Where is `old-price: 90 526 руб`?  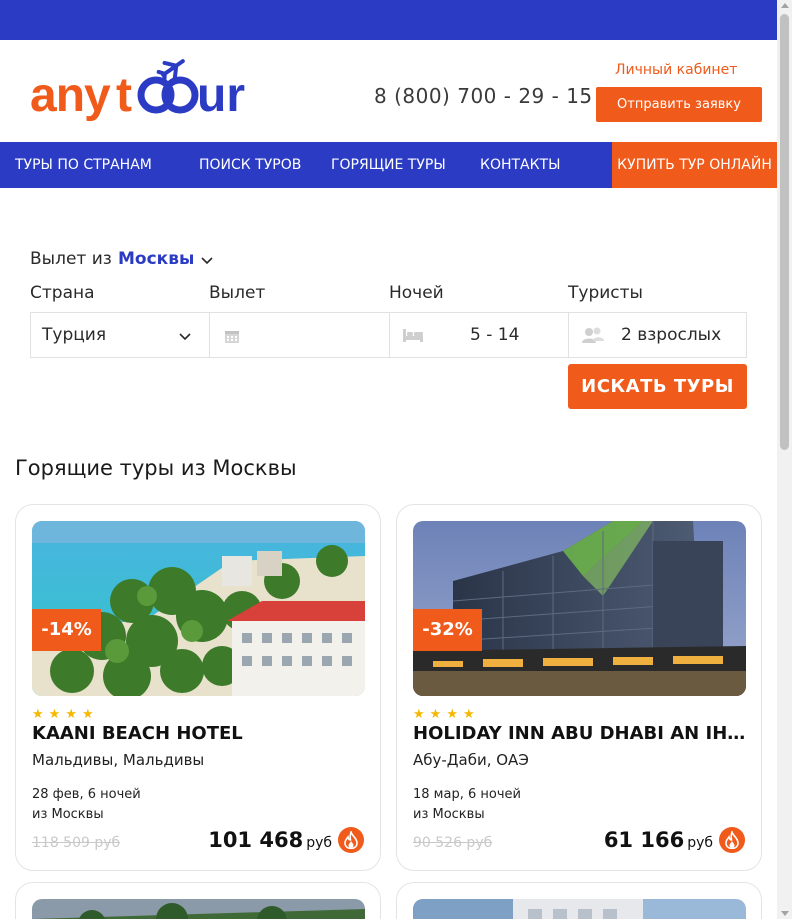
old-price: 90 526 руб is located at coordinates (453, 843).